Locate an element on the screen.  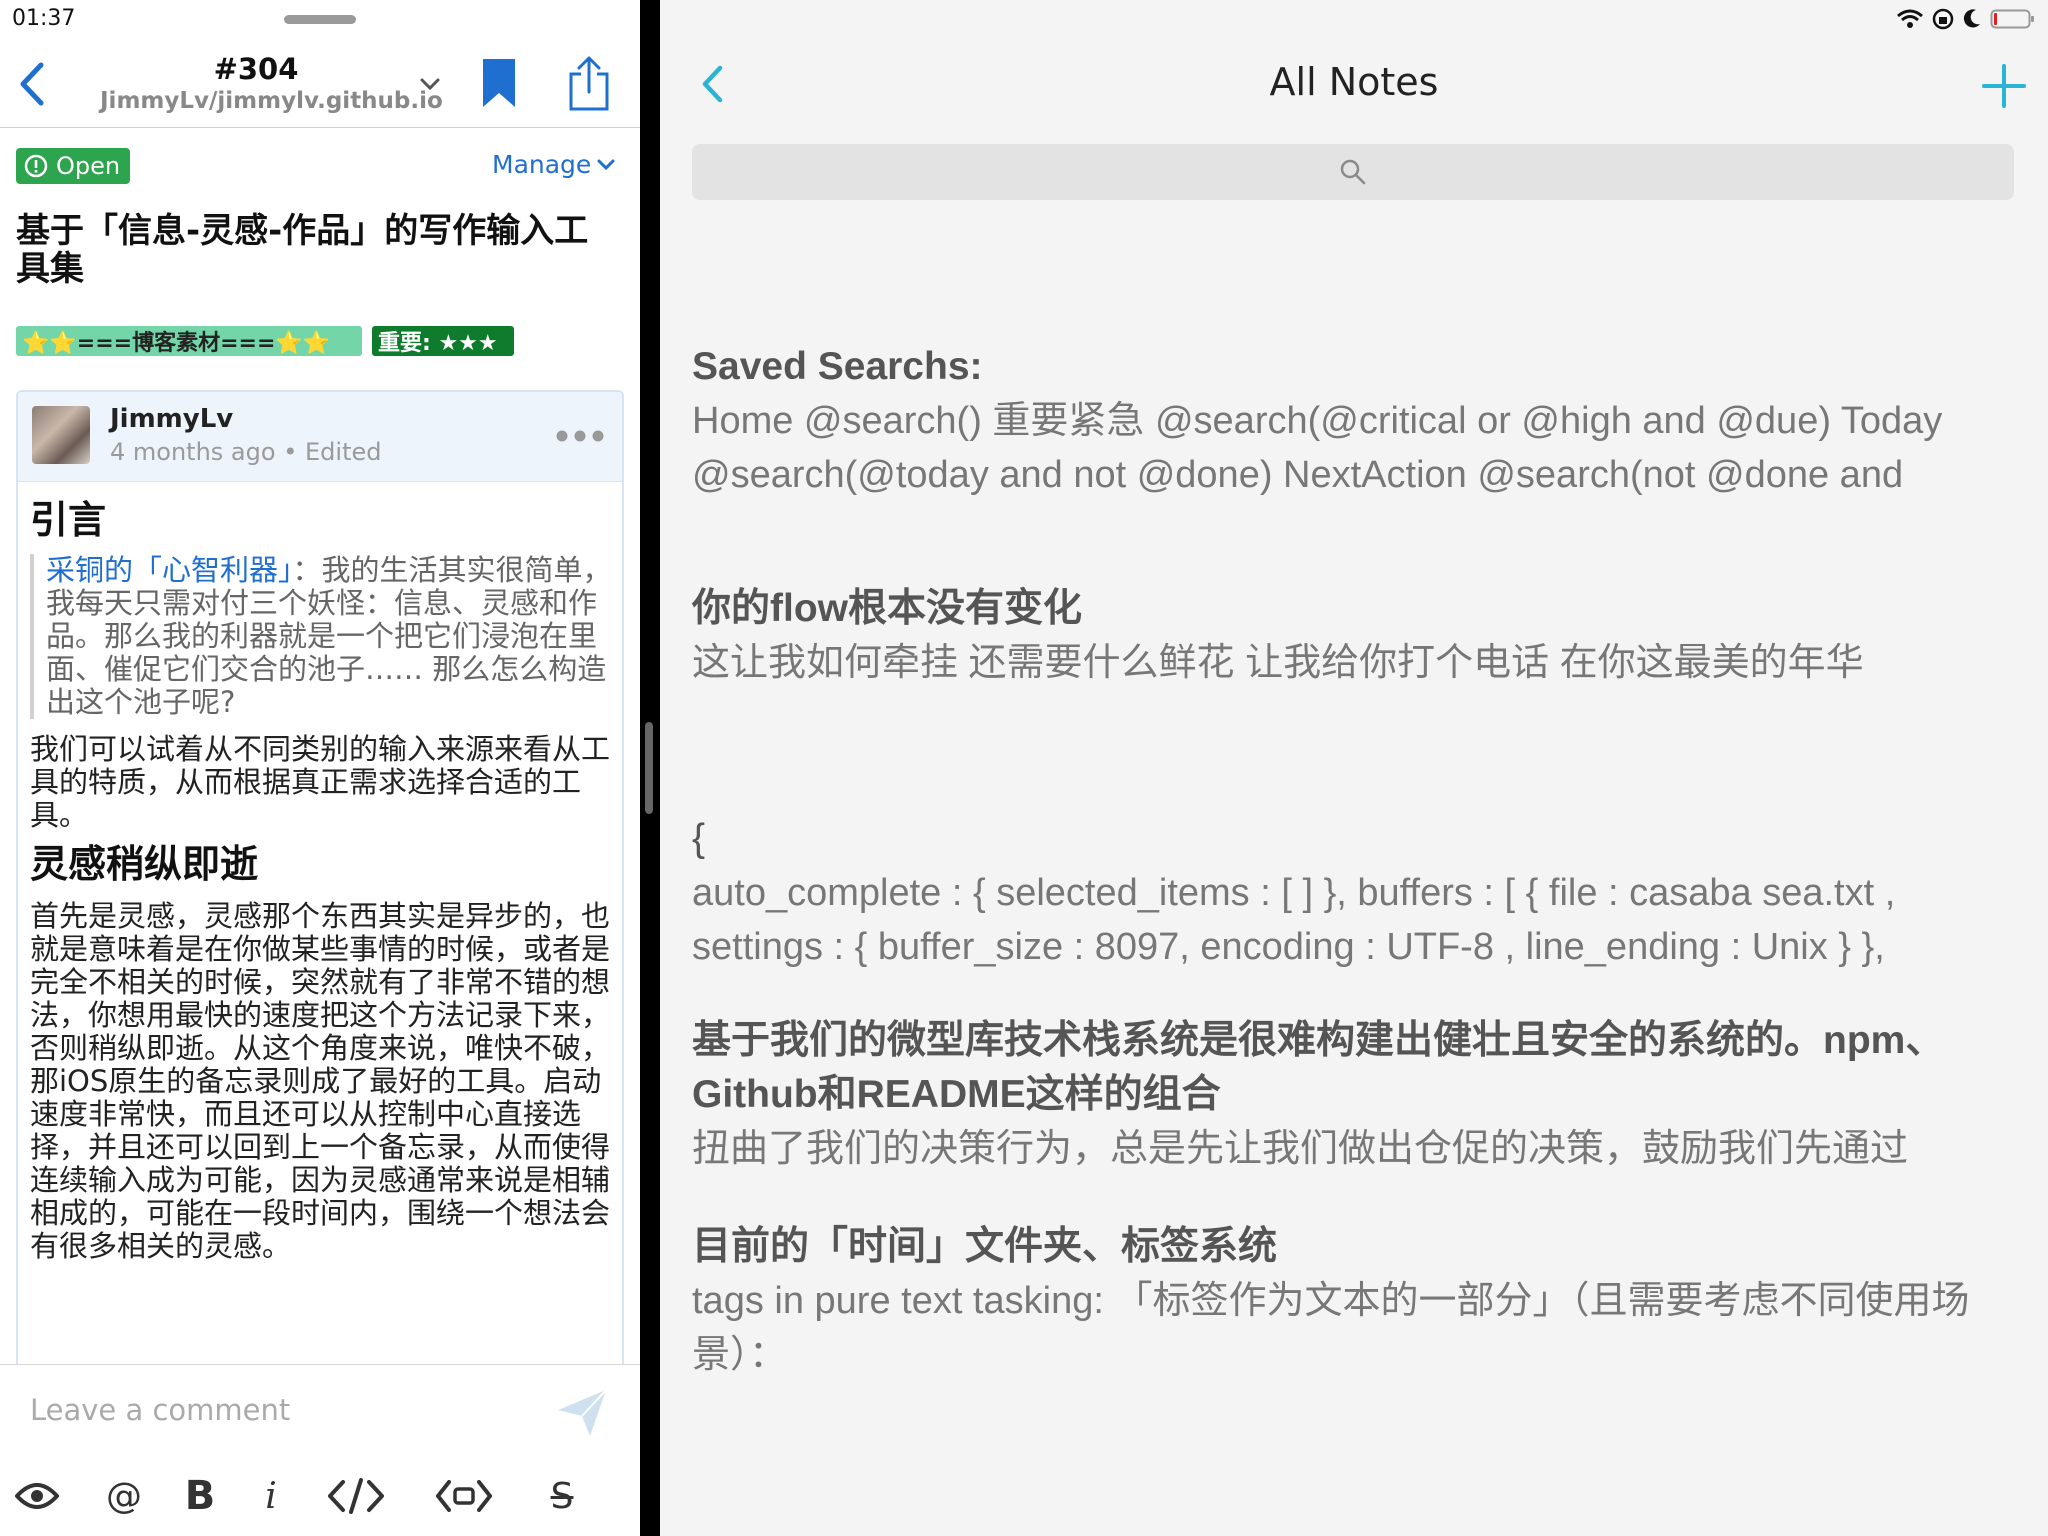
preview-button is located at coordinates (37, 1496).